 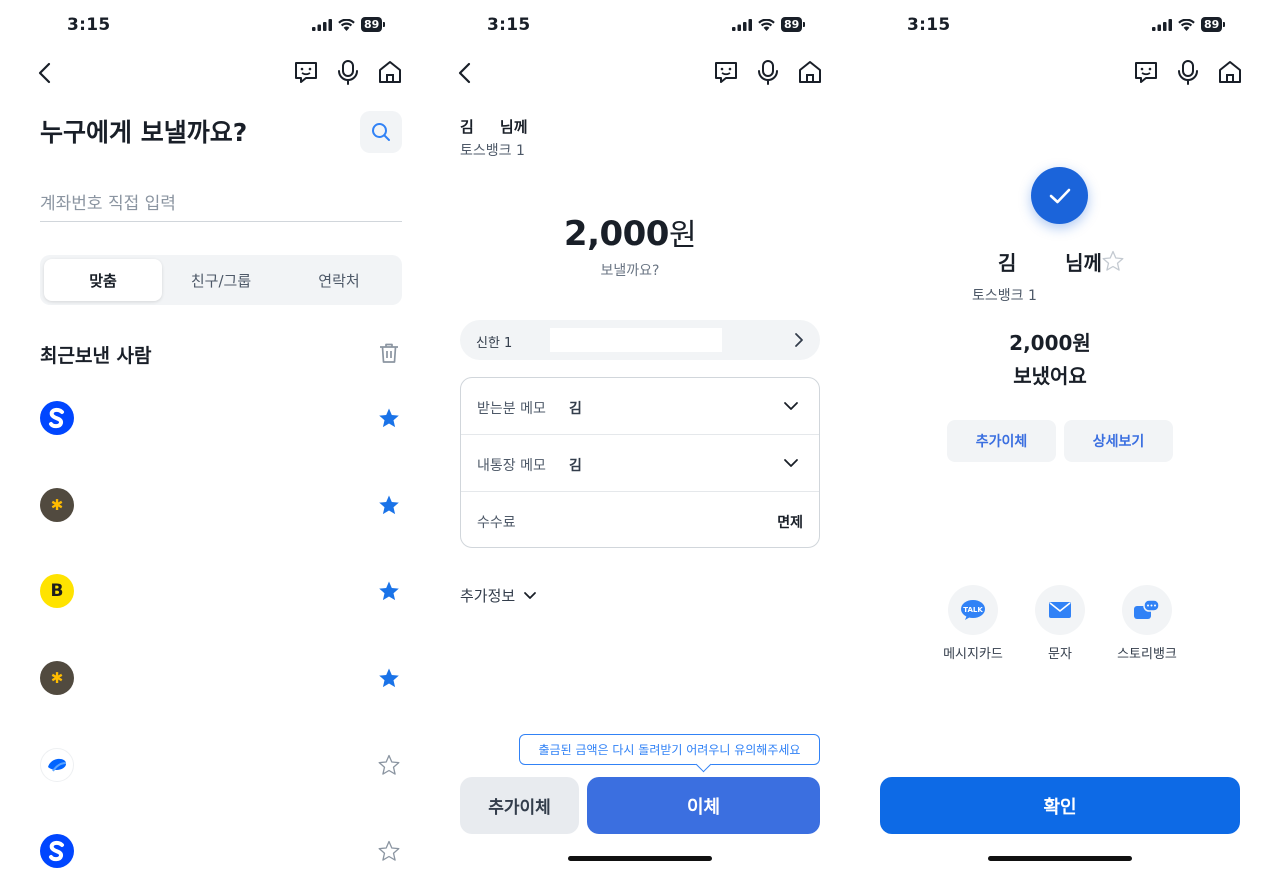 What do you see at coordinates (1059, 195) in the screenshot?
I see `success-check-icon` at bounding box center [1059, 195].